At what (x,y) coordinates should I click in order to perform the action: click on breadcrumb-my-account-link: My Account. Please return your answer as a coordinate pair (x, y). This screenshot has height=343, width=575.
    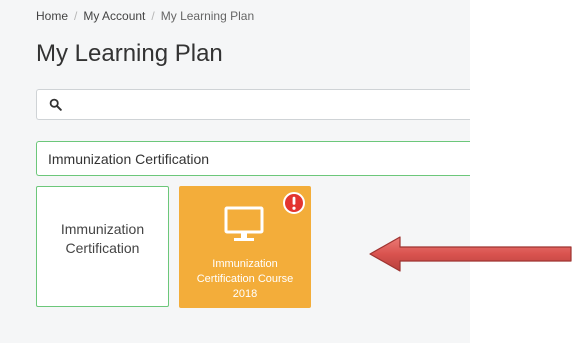
    Looking at the image, I should click on (114, 16).